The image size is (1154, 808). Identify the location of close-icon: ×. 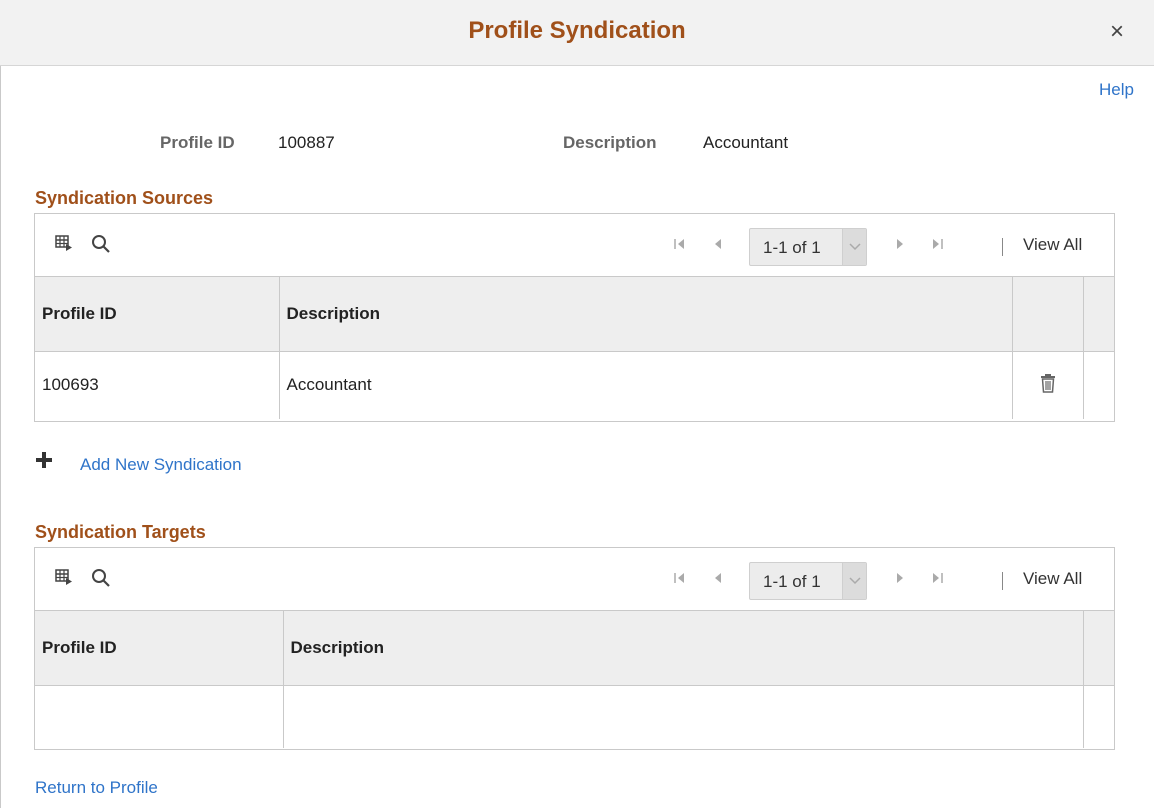
(1117, 32).